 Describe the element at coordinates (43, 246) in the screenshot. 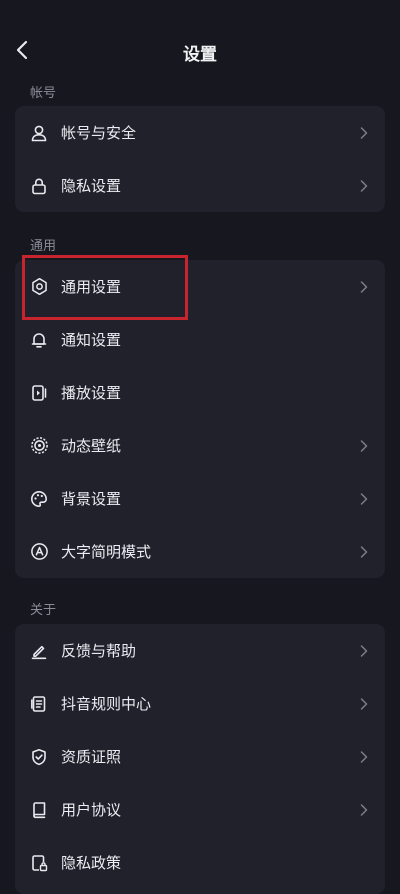

I see `section-label-general: 通用` at that location.